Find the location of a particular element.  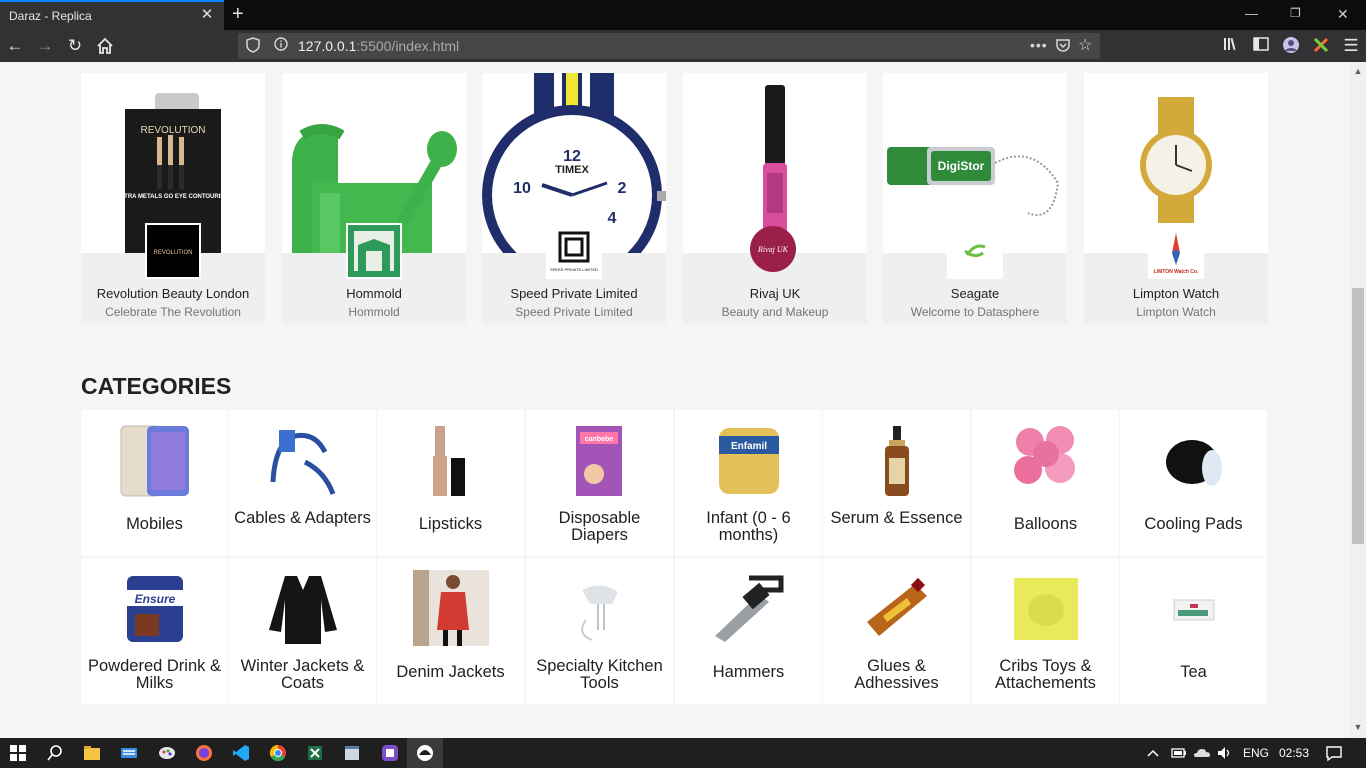

windows-start-icon is located at coordinates (18, 753).